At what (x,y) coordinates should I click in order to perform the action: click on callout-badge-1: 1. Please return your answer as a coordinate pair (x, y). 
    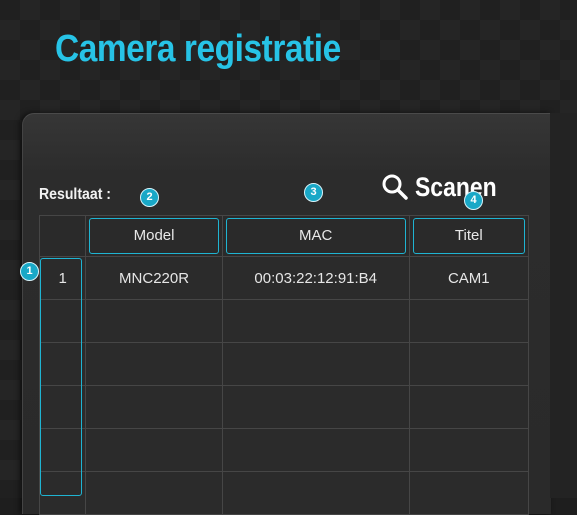
    Looking at the image, I should click on (29, 271).